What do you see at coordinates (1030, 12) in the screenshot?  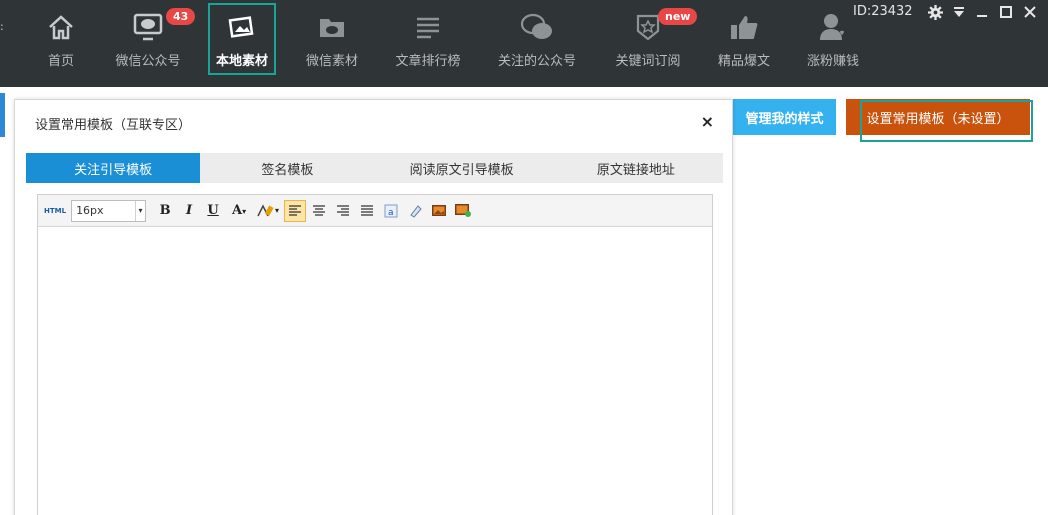 I see `close-window-icon` at bounding box center [1030, 12].